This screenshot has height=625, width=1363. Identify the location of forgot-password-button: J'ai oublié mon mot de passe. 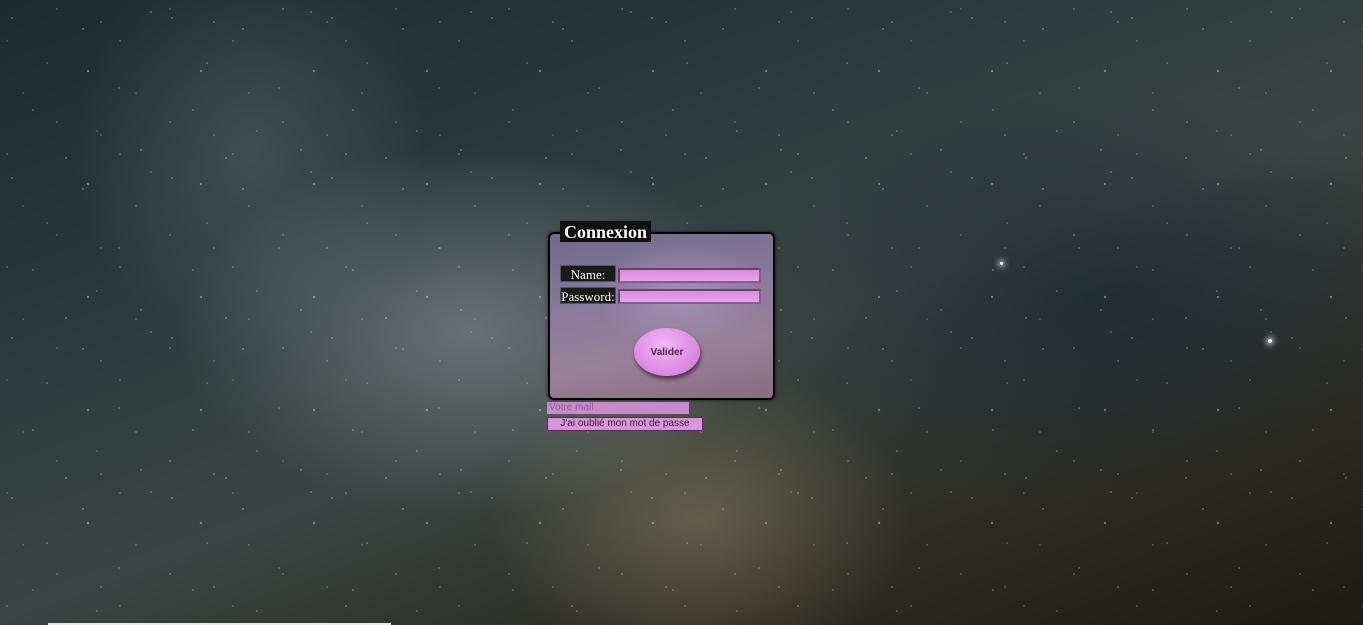
(625, 424).